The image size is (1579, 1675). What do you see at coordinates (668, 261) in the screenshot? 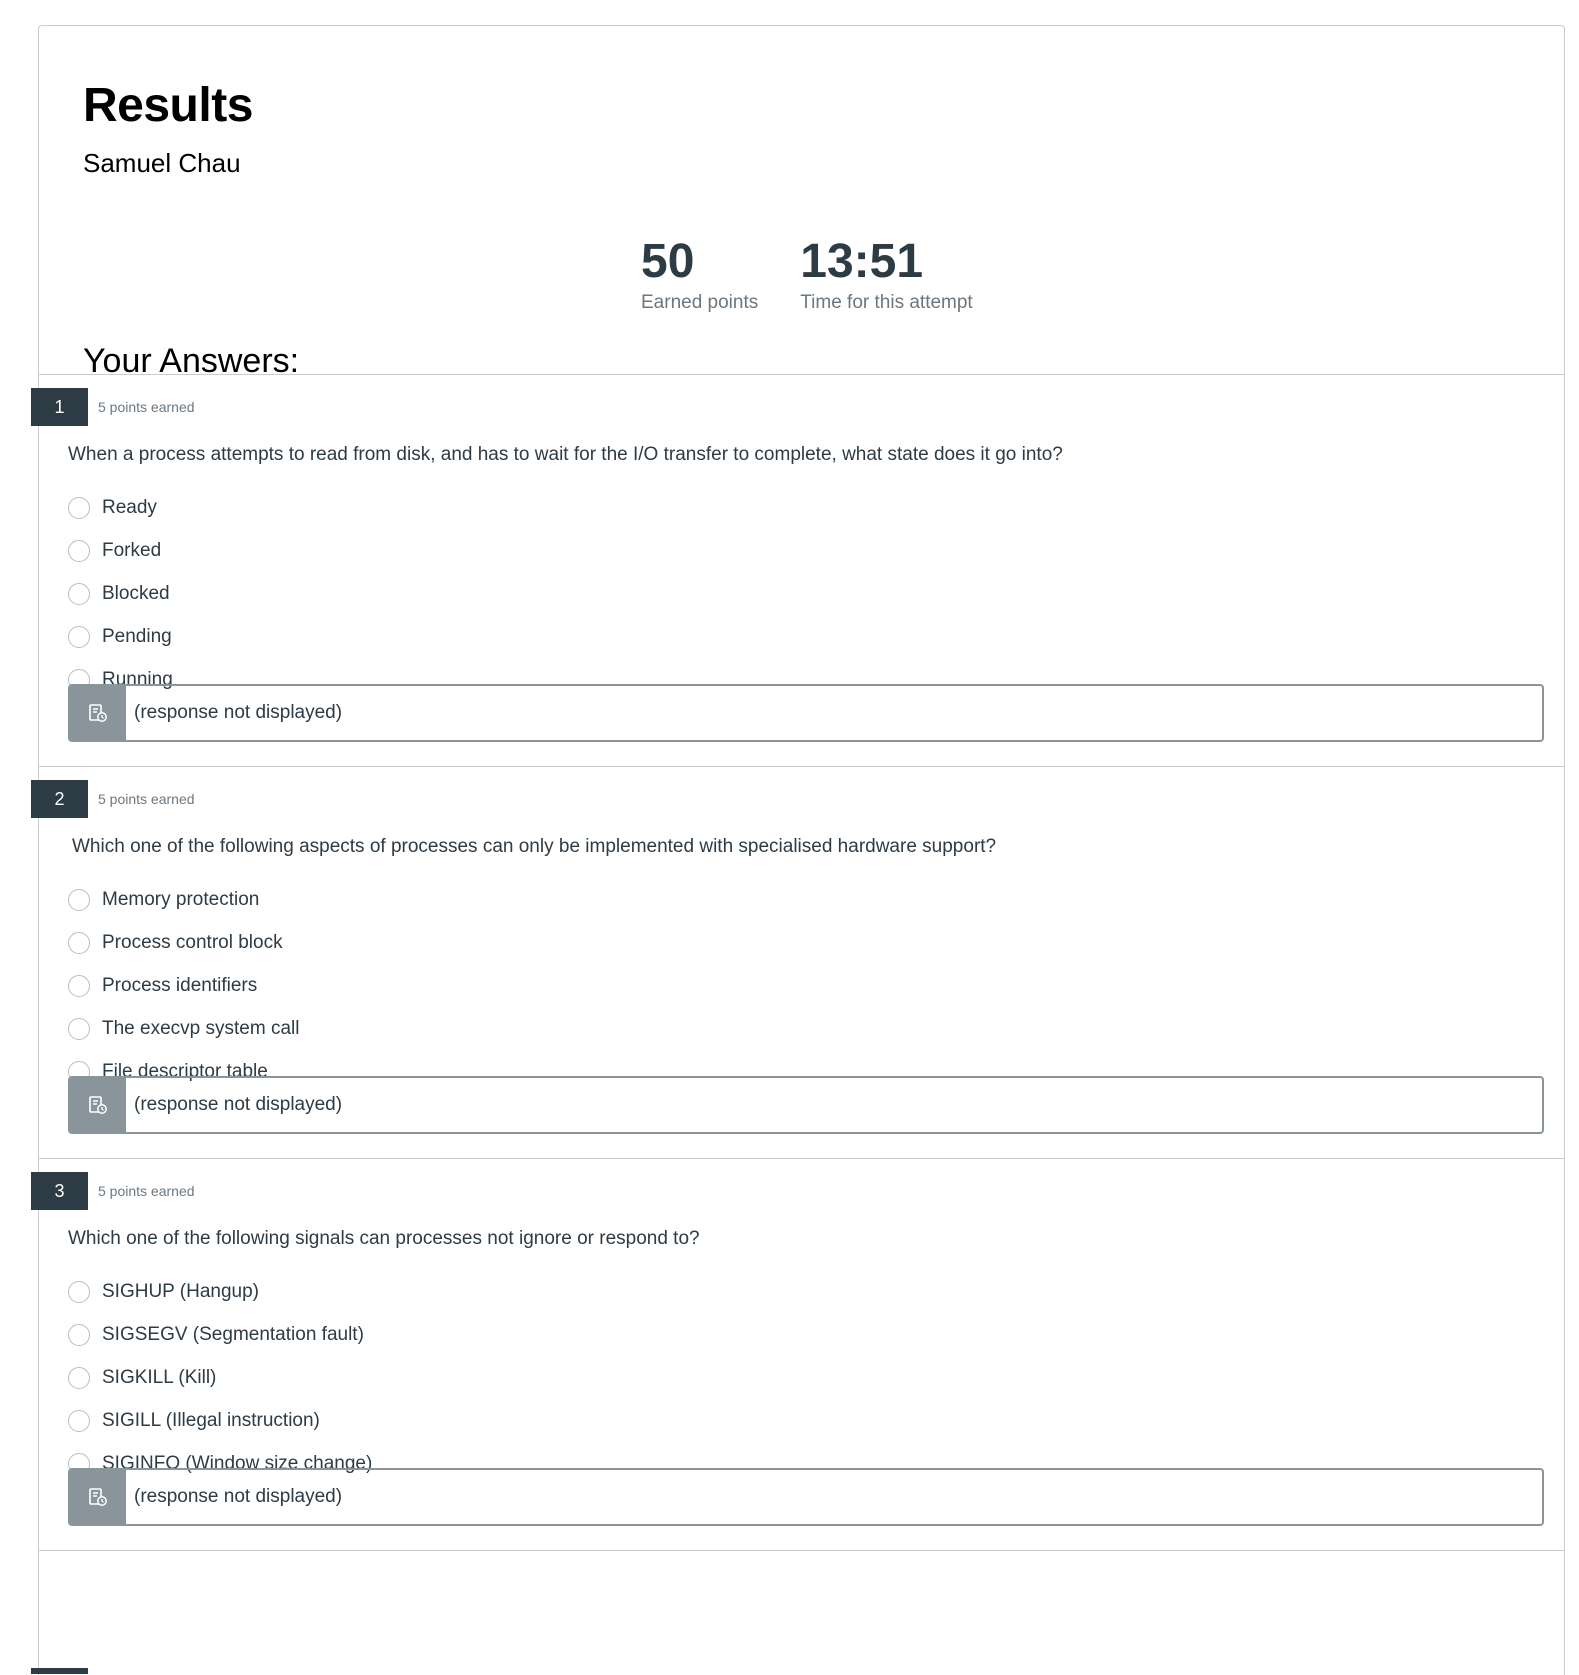
I see `earned-points-value: 50` at bounding box center [668, 261].